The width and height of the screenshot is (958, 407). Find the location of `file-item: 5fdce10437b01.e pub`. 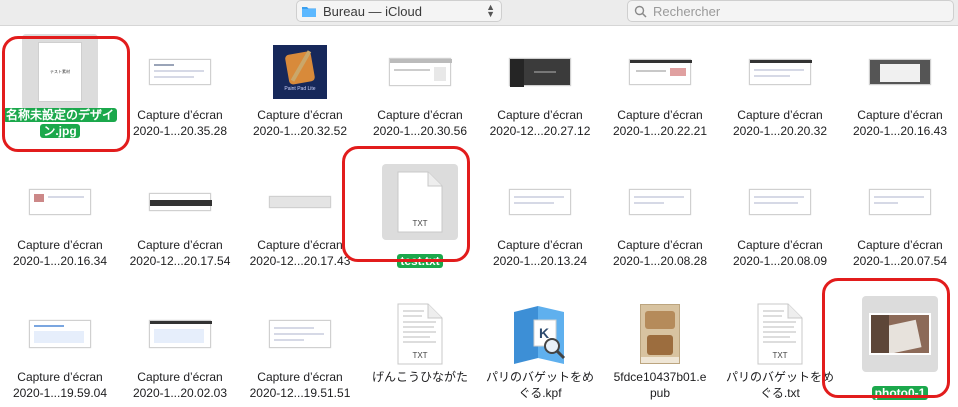

file-item: 5fdce10437b01.e pub is located at coordinates (660, 347).